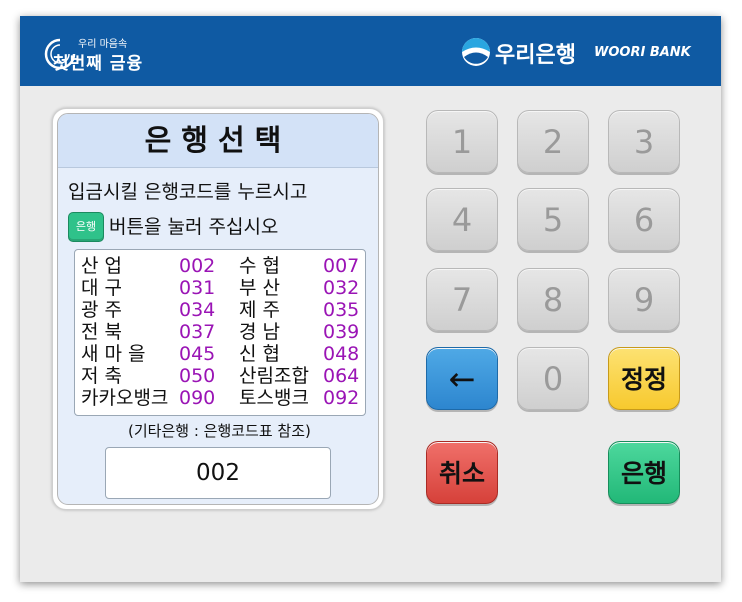 This screenshot has width=742, height=602. I want to click on bank-name: 전 북, so click(101, 332).